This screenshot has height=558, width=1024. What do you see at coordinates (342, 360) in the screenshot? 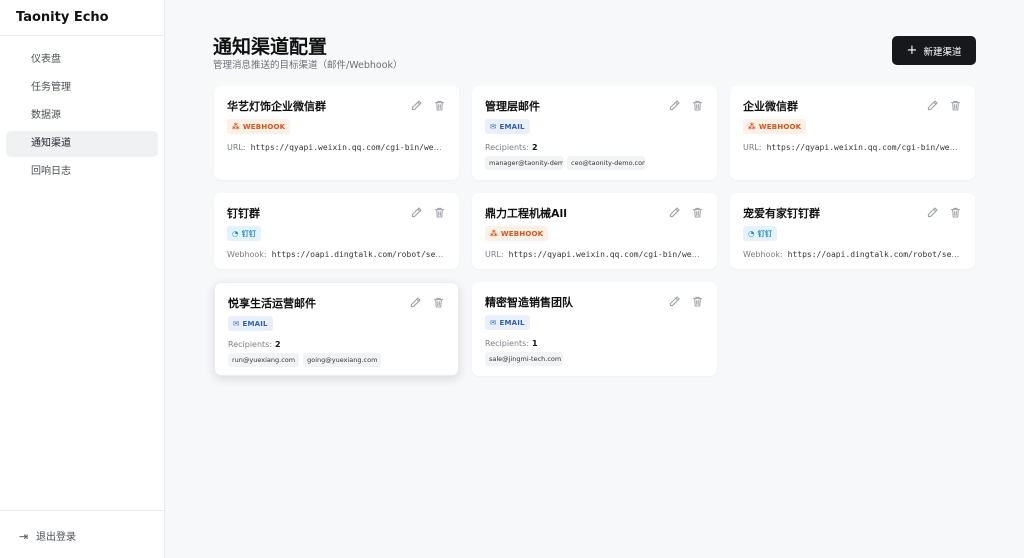
I see `recipient-chip: going@yuexiang.com` at bounding box center [342, 360].